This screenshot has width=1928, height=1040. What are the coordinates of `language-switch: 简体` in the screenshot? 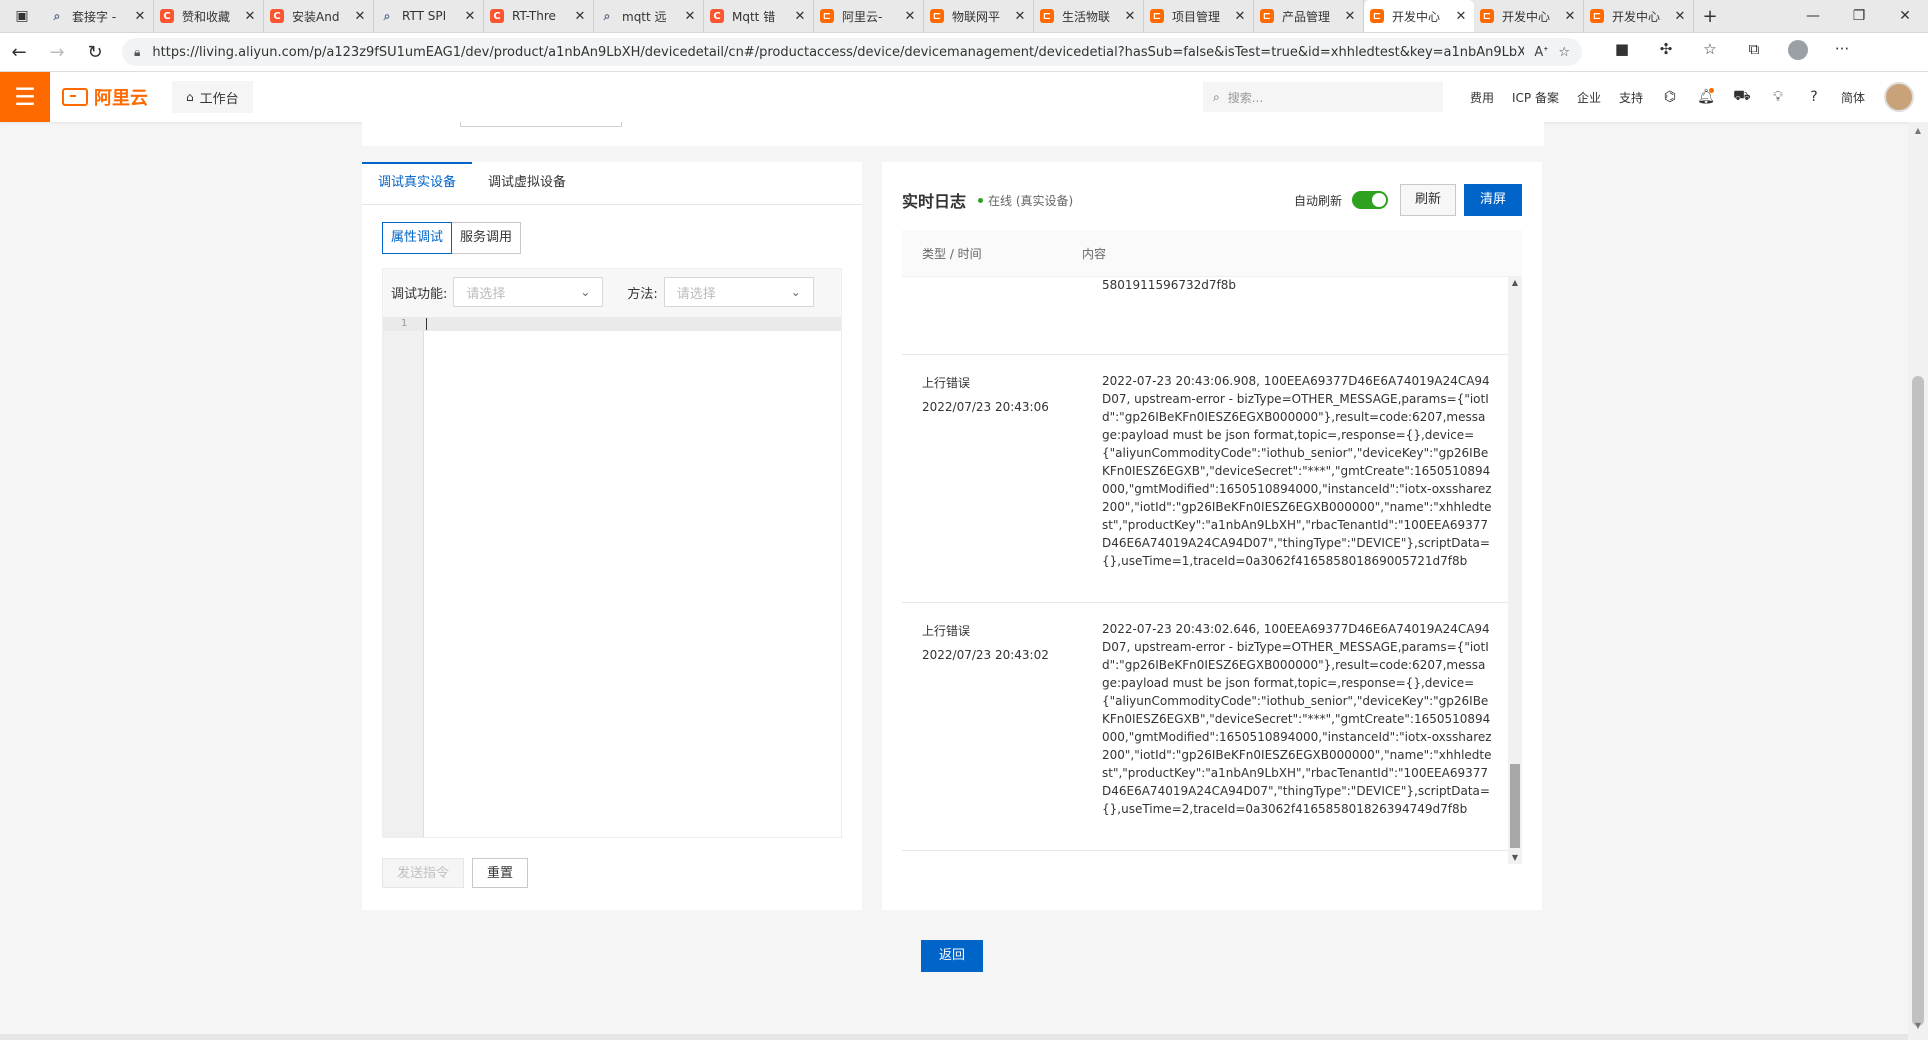 It's located at (1853, 97).